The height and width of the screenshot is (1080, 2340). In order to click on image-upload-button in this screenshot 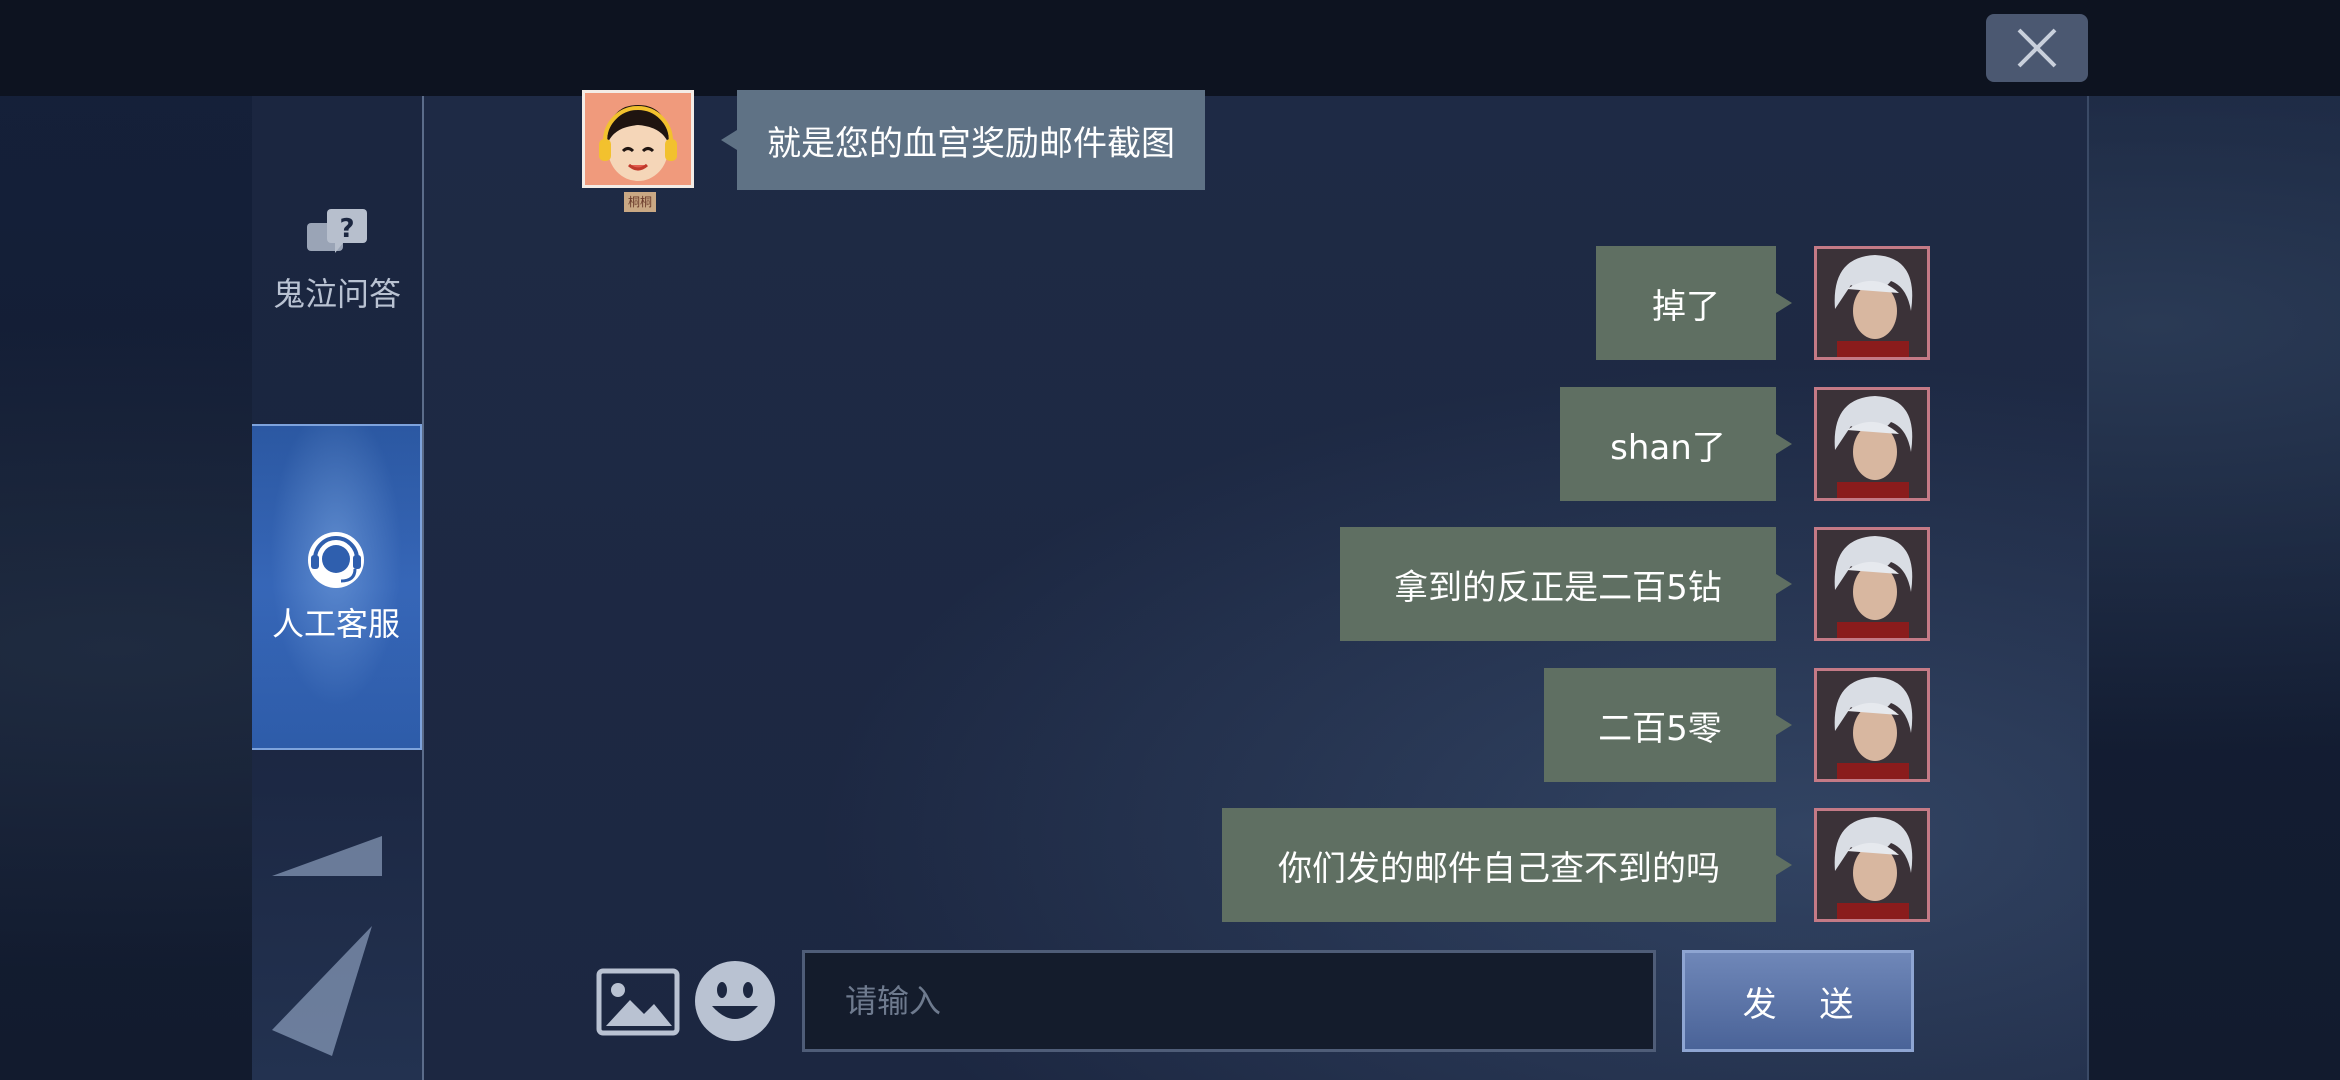, I will do `click(638, 1002)`.